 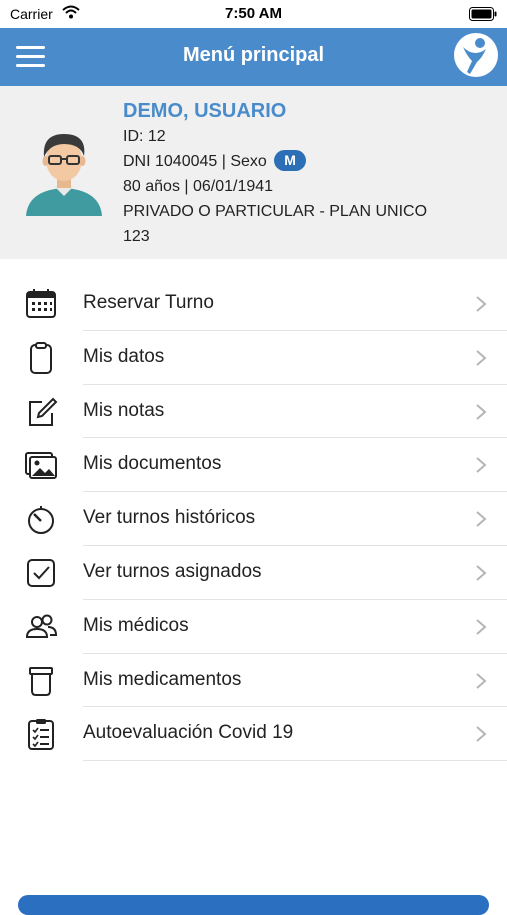 I want to click on menu-item-autoevaluacion-covid: Autoevaluación Covid 19, so click(x=253, y=734).